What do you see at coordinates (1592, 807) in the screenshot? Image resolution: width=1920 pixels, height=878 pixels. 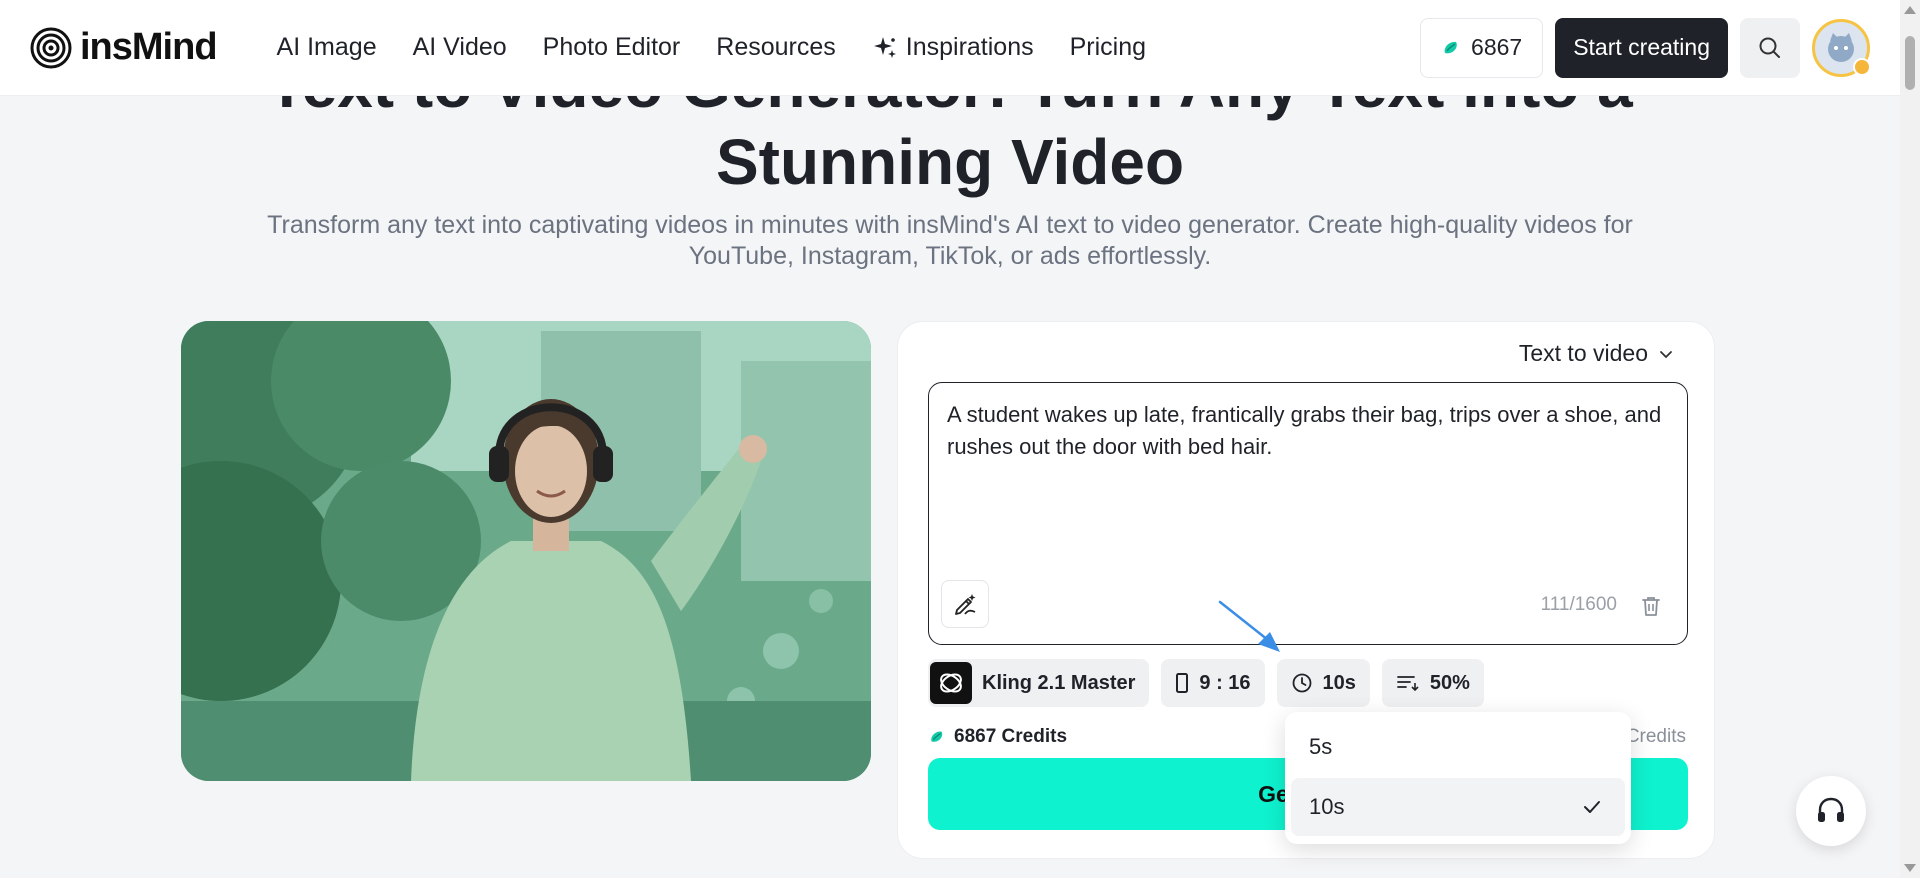 I see `checkmark-icon` at bounding box center [1592, 807].